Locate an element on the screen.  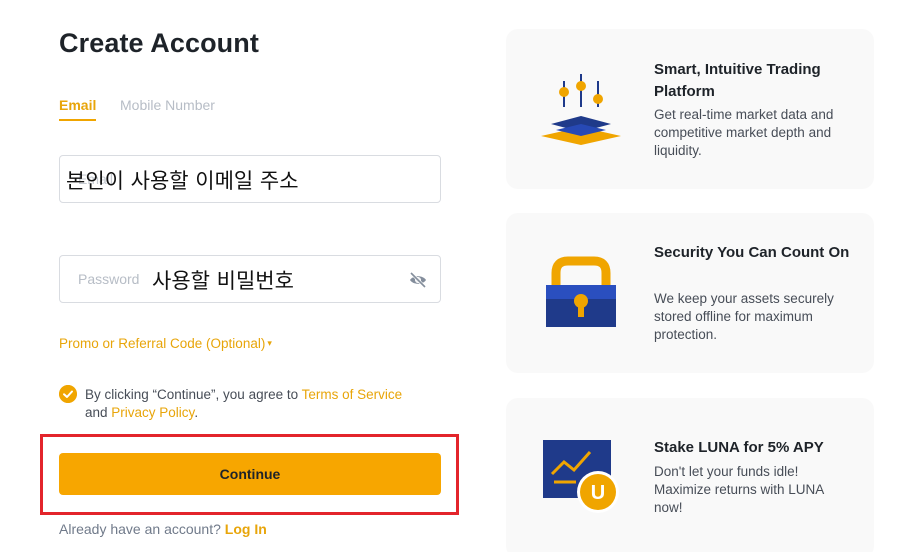
padlock-icon is located at coordinates (581, 291).